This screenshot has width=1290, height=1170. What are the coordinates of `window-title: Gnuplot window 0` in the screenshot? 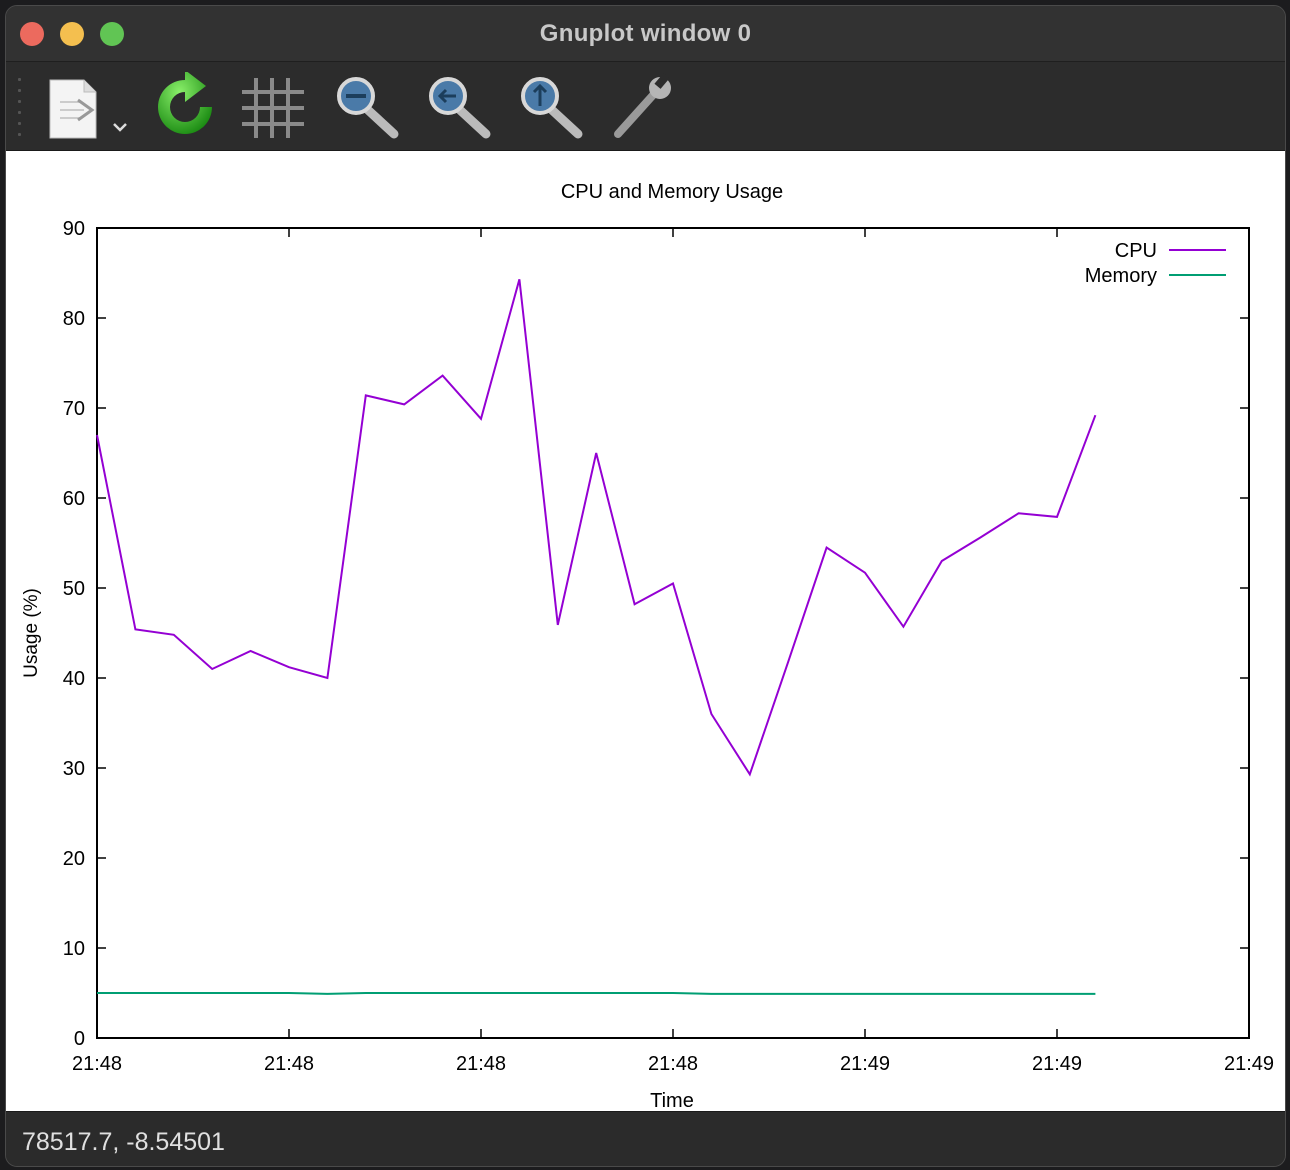 It's located at (645, 33).